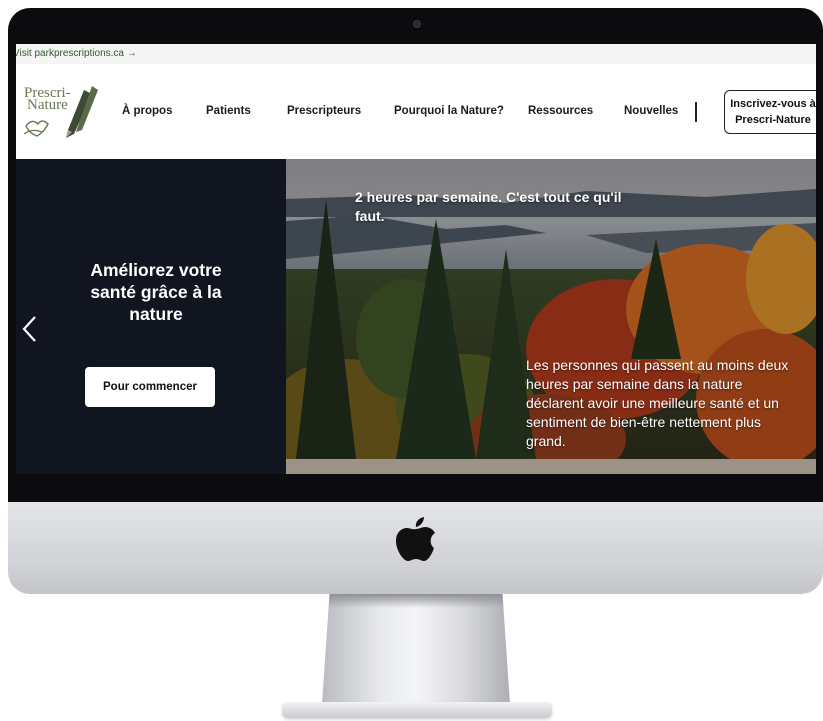 The width and height of the screenshot is (823, 721). Describe the element at coordinates (30, 329) in the screenshot. I see `chevron-left-icon` at that location.